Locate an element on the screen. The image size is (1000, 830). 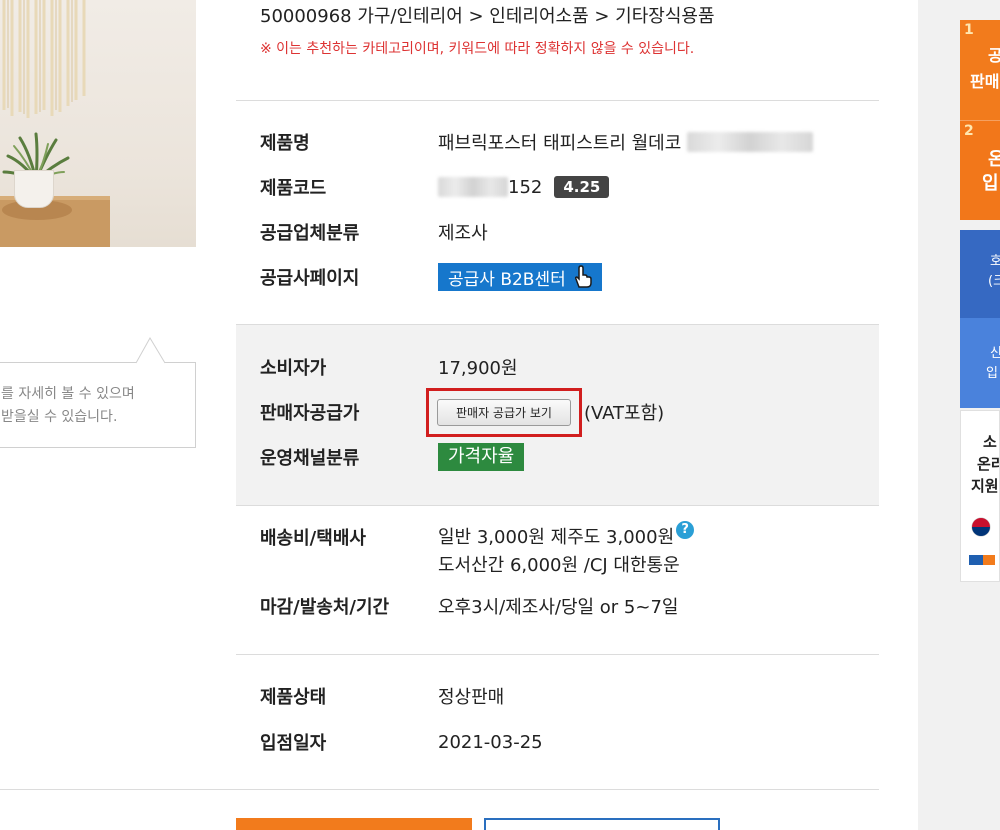
consumer-price-row: 소비자가 17,900원 is located at coordinates (389, 367).